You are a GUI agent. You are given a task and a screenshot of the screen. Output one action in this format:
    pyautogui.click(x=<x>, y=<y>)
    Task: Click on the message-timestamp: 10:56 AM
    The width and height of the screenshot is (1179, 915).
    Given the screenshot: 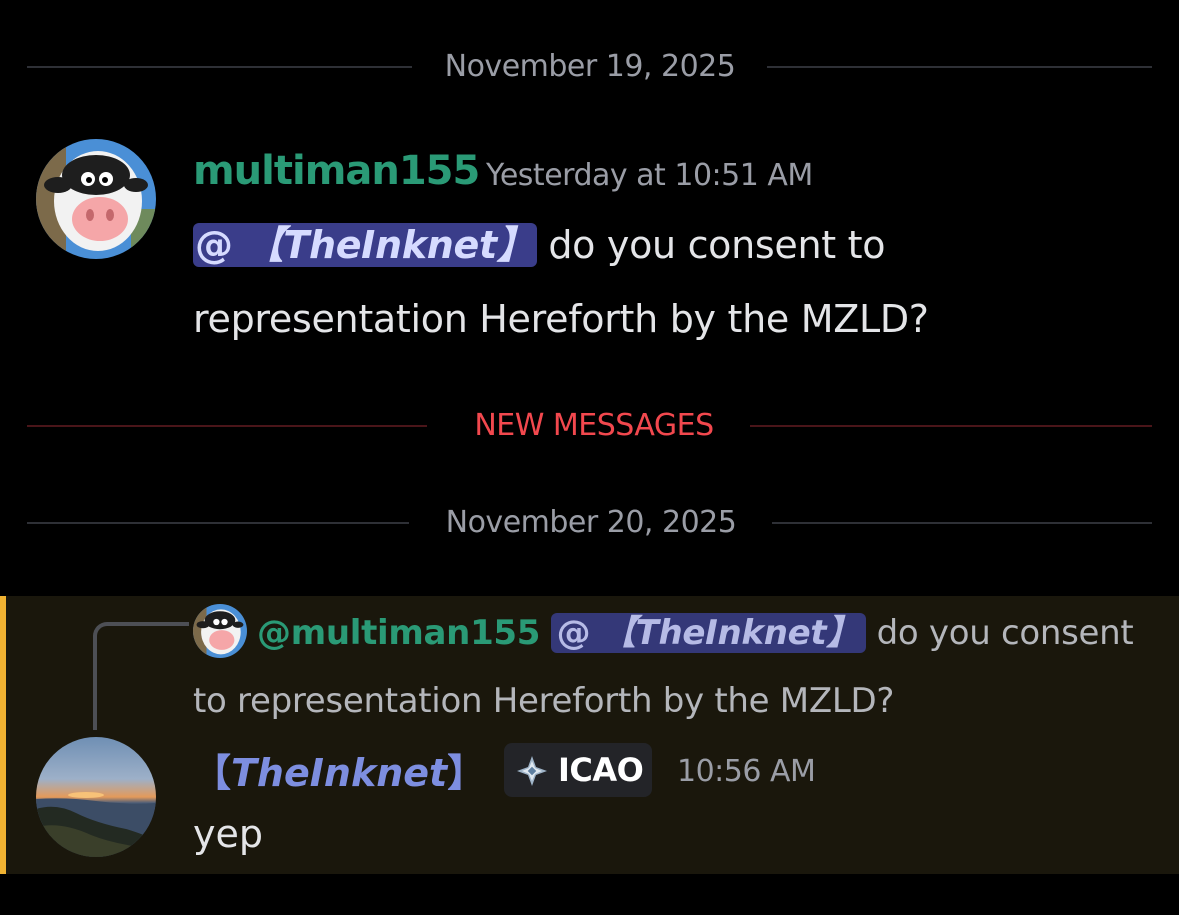 What is the action you would take?
    pyautogui.click(x=746, y=771)
    